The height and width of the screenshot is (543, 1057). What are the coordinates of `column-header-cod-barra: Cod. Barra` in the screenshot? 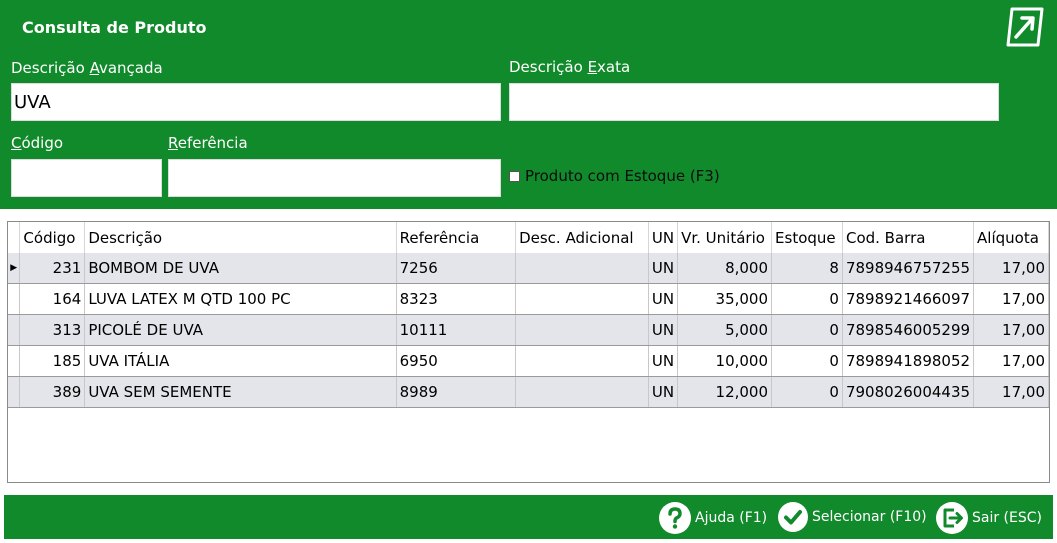 It's located at (908, 237).